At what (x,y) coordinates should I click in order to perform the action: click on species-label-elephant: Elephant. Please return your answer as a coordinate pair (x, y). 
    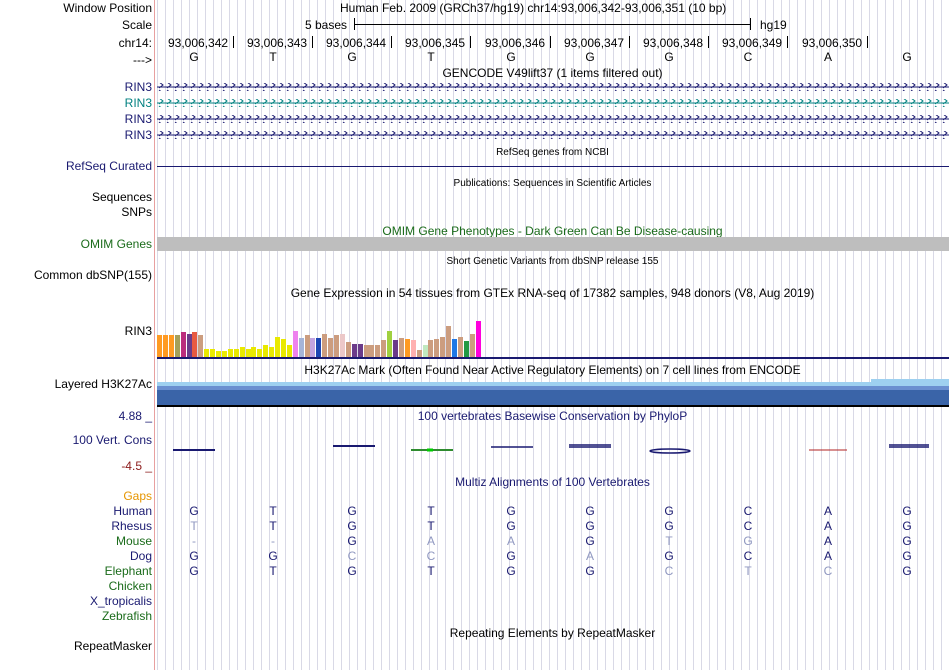
    Looking at the image, I should click on (128, 571).